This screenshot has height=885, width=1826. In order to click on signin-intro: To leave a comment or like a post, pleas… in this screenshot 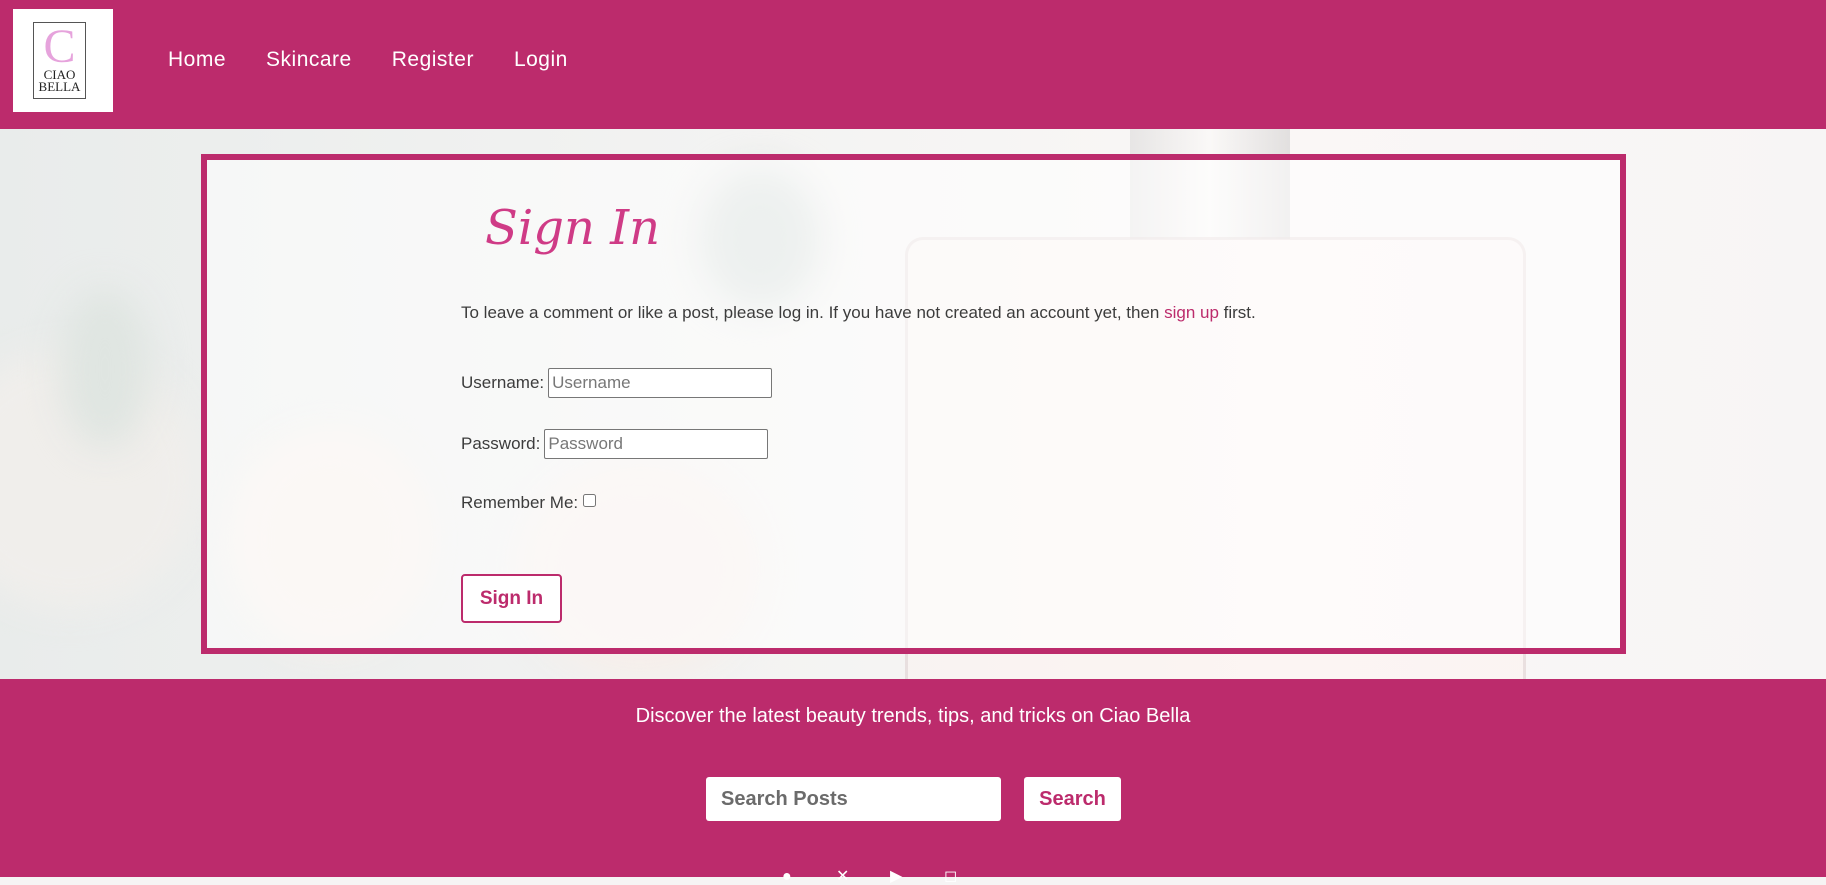, I will do `click(858, 313)`.